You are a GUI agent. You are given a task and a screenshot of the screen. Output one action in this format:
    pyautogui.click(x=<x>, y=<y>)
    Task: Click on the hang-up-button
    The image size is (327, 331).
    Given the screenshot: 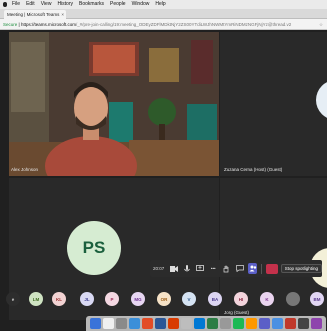 What is the action you would take?
    pyautogui.click(x=272, y=268)
    